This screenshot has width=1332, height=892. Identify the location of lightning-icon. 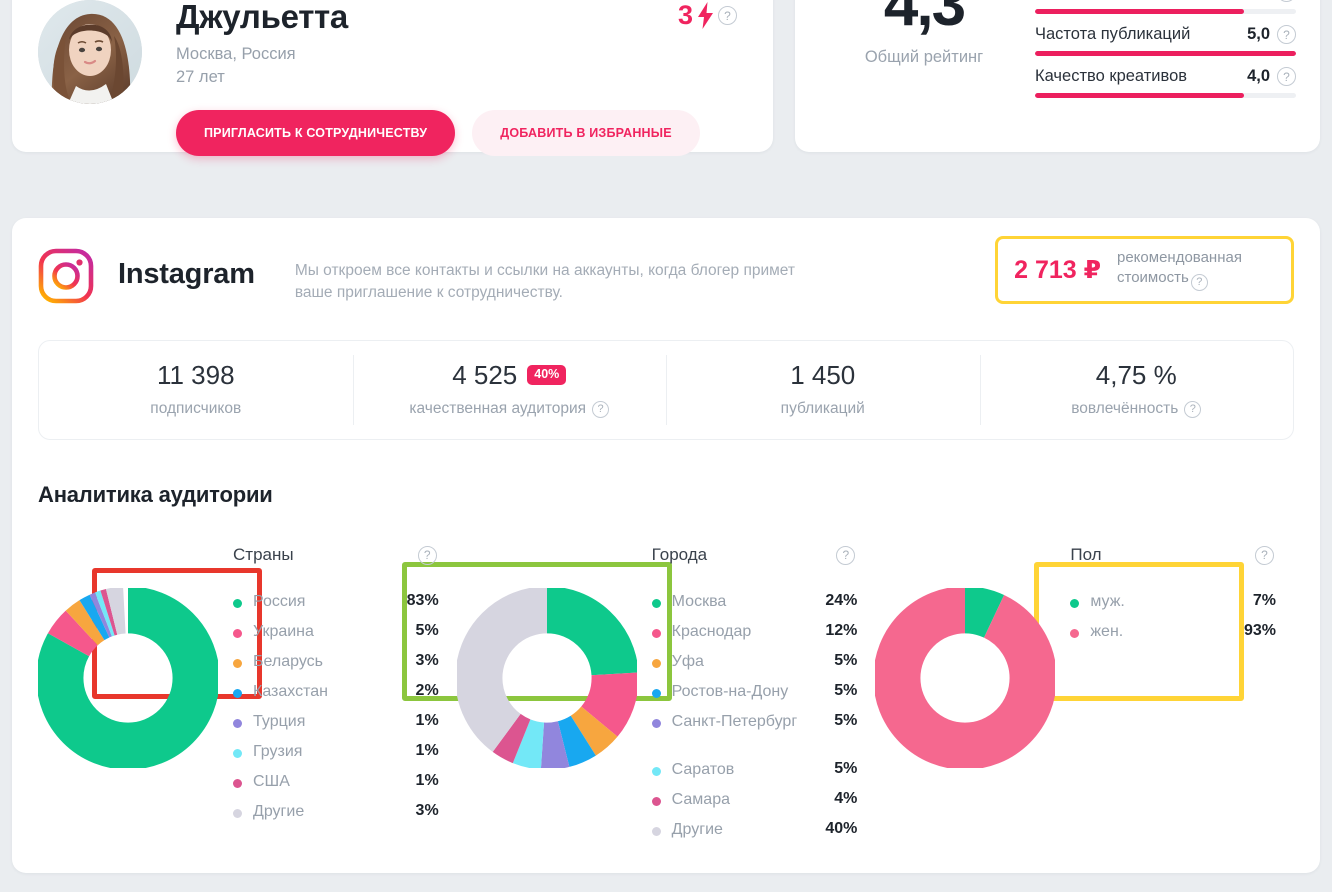
(705, 15).